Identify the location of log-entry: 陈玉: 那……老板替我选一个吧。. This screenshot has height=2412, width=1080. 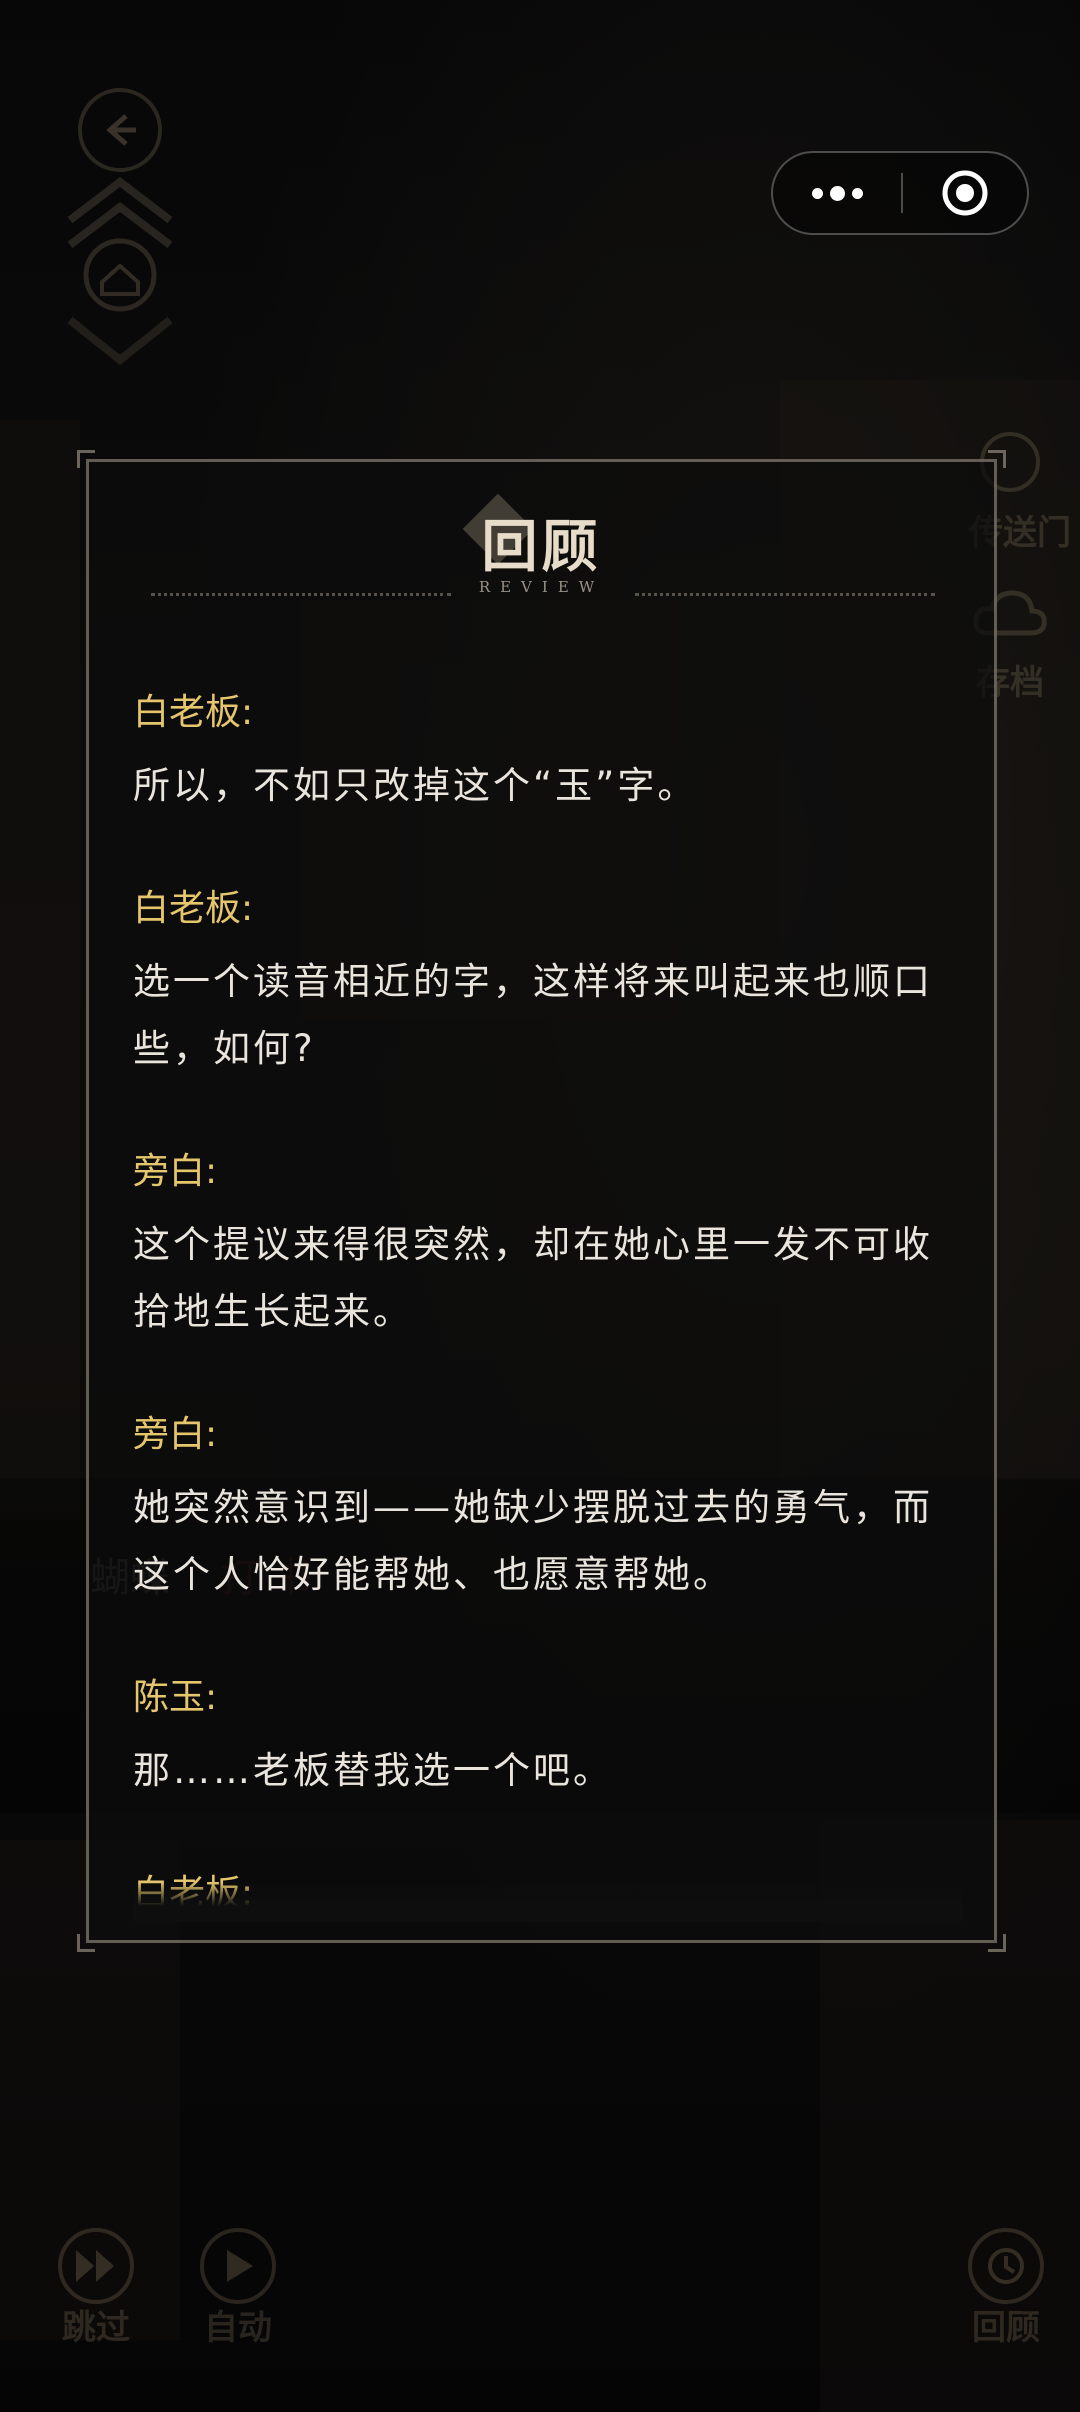
(548, 1740).